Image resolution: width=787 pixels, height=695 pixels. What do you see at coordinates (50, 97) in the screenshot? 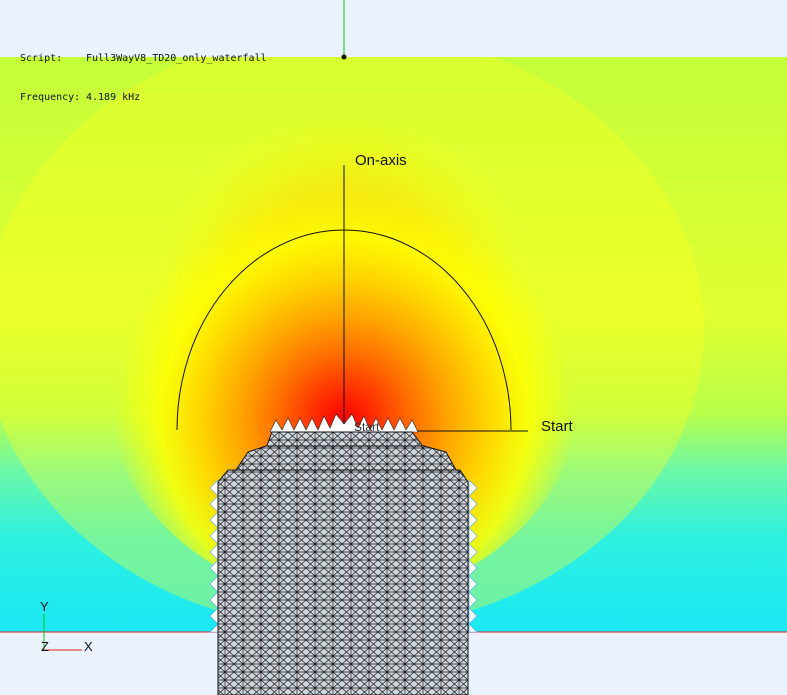
I see `frequency-label: Frequency:` at bounding box center [50, 97].